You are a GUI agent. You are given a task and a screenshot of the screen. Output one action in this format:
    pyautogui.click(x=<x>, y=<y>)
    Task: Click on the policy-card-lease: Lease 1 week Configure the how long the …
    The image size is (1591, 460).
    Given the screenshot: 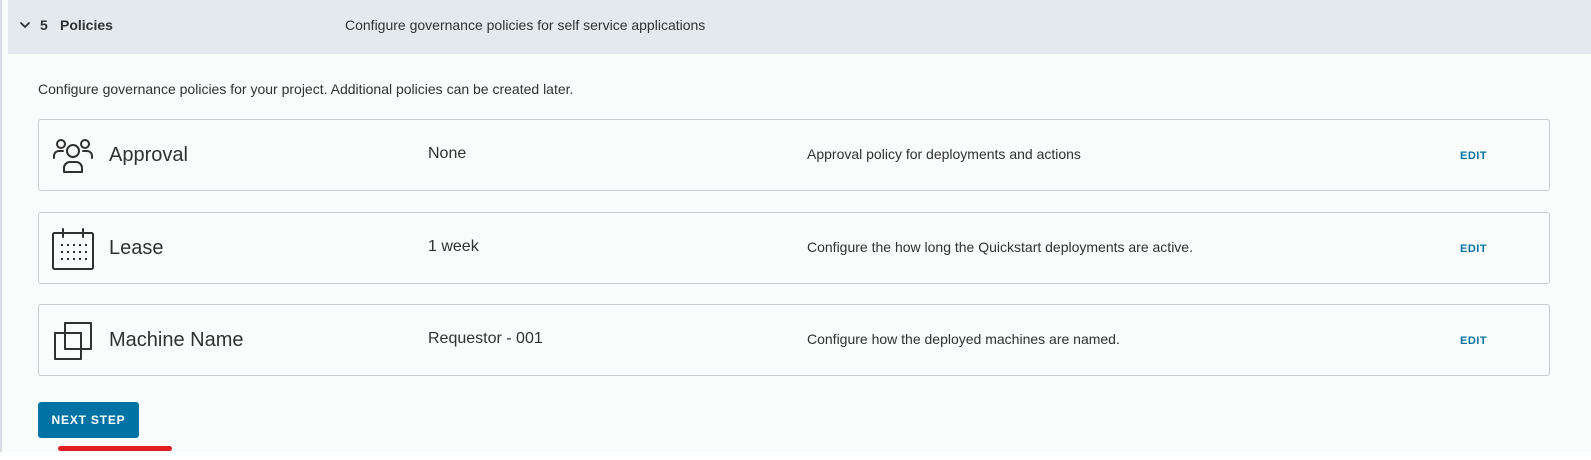 What is the action you would take?
    pyautogui.click(x=794, y=248)
    